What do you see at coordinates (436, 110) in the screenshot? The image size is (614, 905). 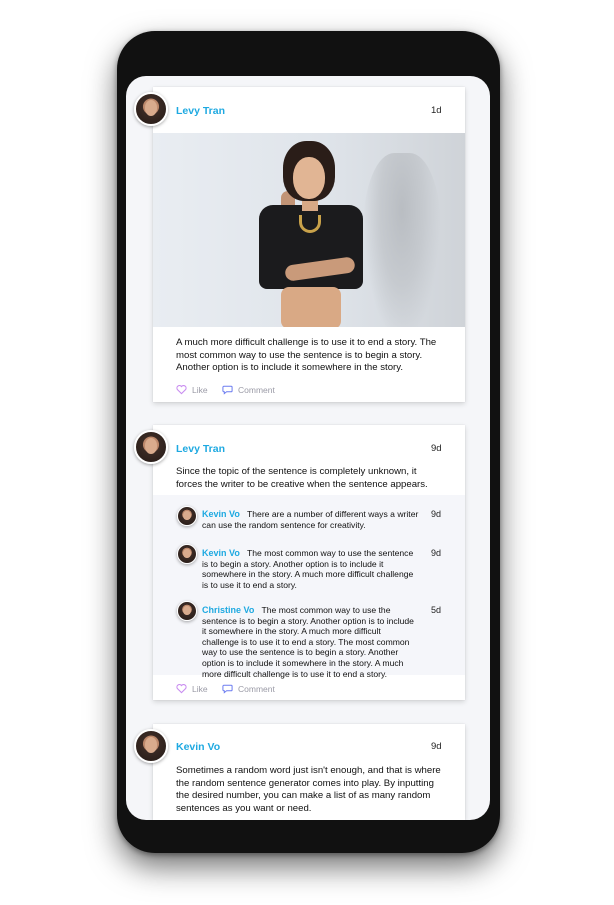 I see `post-time: 1d` at bounding box center [436, 110].